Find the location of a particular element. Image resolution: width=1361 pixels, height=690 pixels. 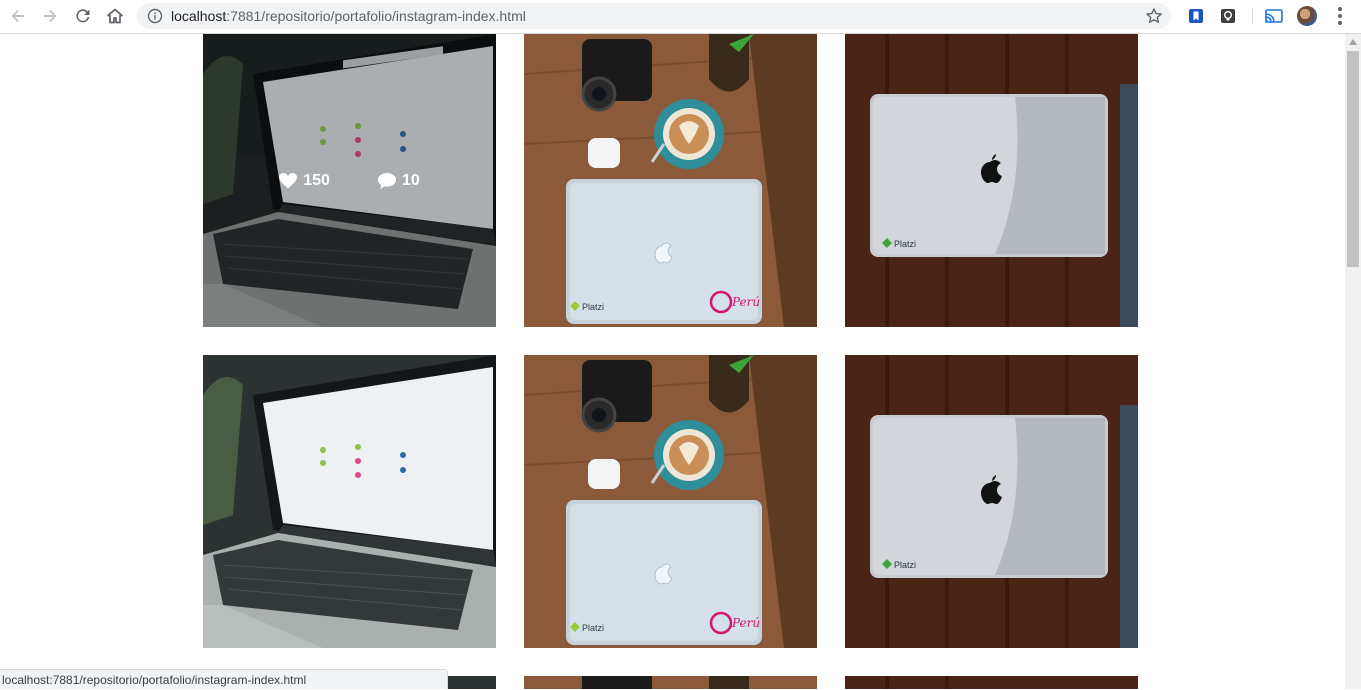

laptop-screen-photo is located at coordinates (349, 501).